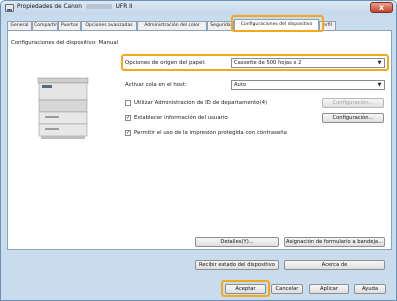 The height and width of the screenshot is (301, 397). Describe the element at coordinates (329, 289) in the screenshot. I see `apply-button: Aplicar` at that location.